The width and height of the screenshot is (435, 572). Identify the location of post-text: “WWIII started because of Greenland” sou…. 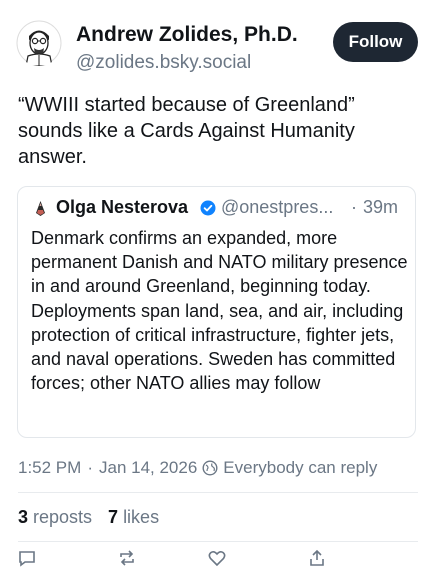
(186, 131).